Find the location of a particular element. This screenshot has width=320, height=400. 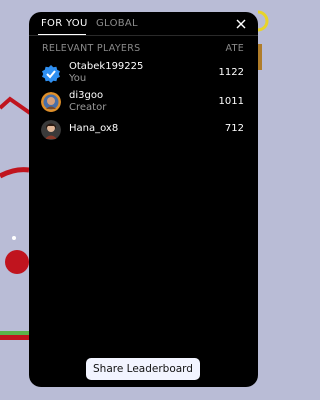

player-subtitle: Creator is located at coordinates (88, 107).